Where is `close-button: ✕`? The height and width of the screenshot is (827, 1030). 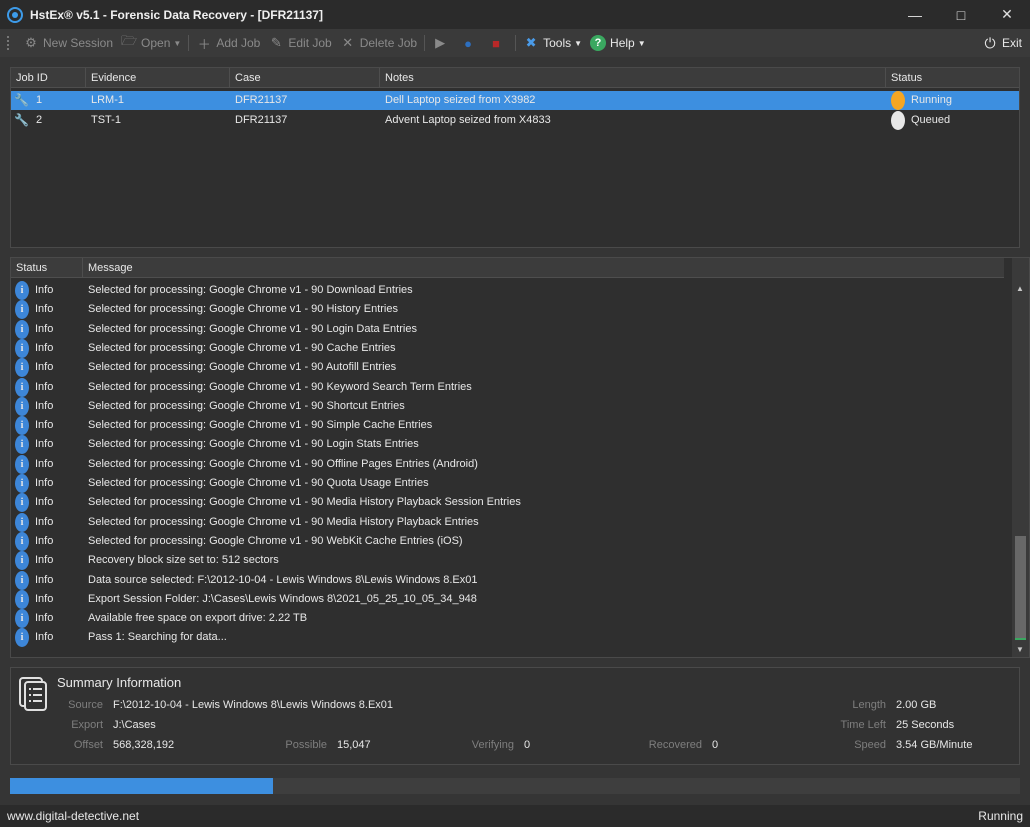 close-button: ✕ is located at coordinates (1007, 14).